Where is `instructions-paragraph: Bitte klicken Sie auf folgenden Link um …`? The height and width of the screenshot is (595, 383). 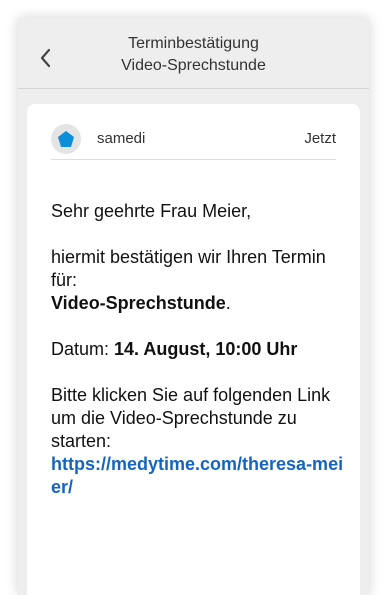 instructions-paragraph: Bitte klicken Sie auf folgenden Link um … is located at coordinates (199, 441).